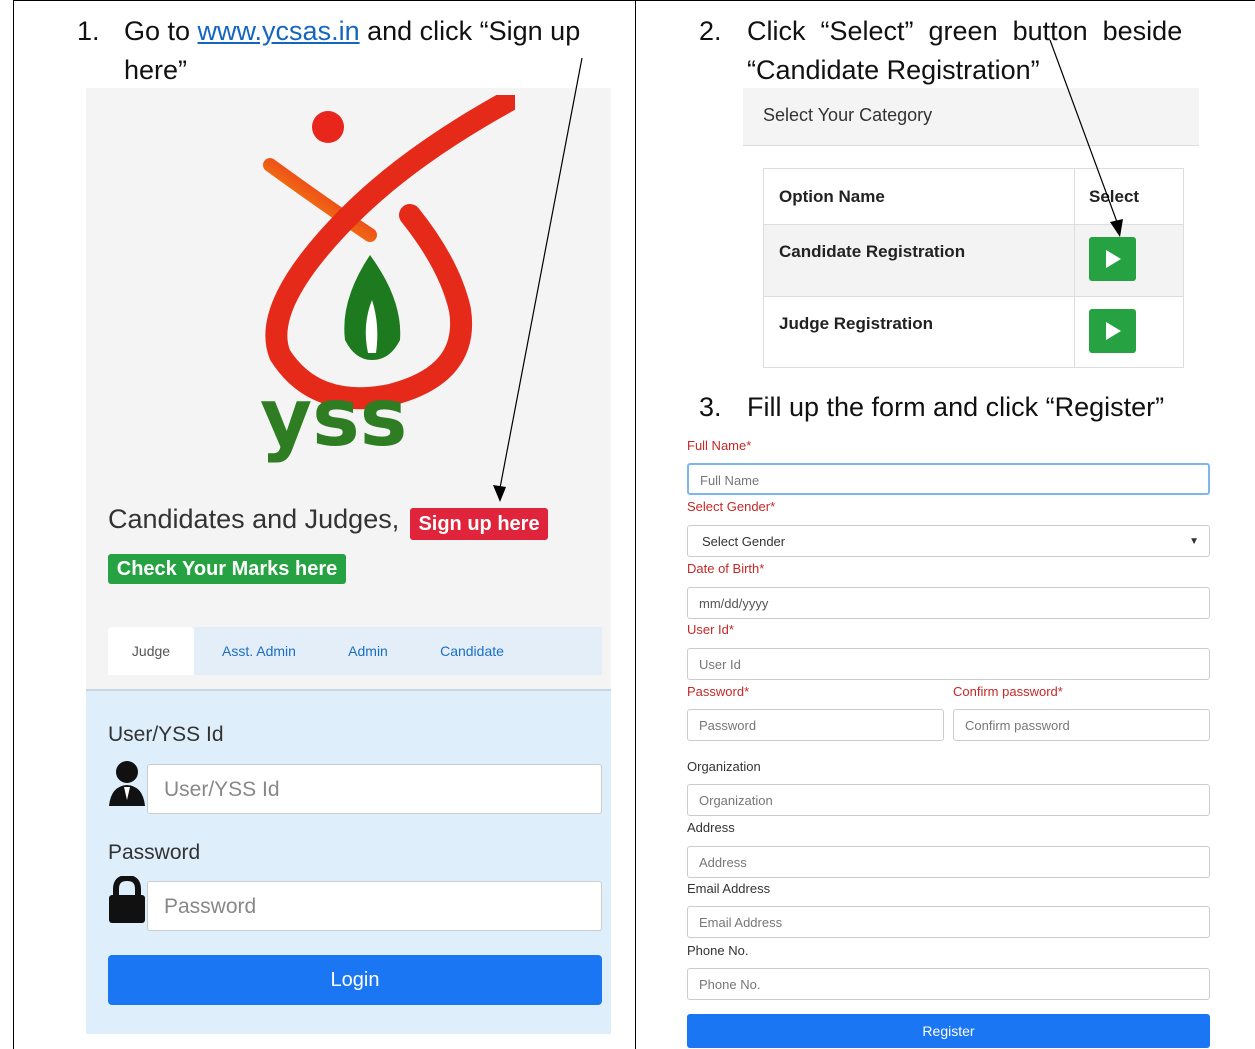 This screenshot has height=1049, width=1255. What do you see at coordinates (711, 827) in the screenshot?
I see `address-label: Address` at bounding box center [711, 827].